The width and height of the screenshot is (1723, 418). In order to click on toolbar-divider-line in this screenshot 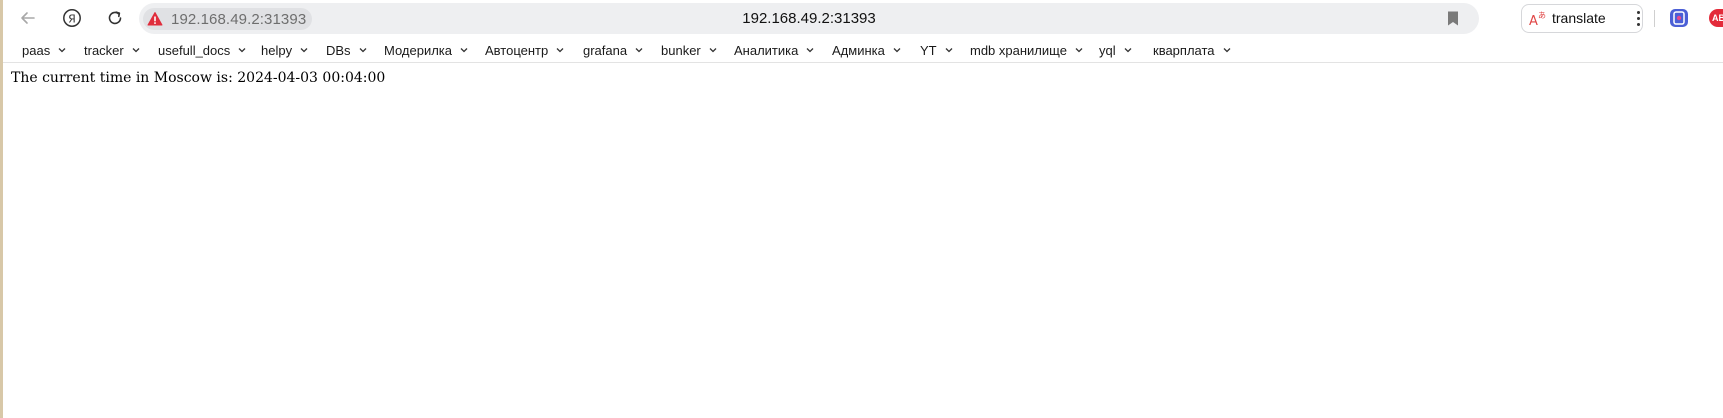, I will do `click(863, 62)`.